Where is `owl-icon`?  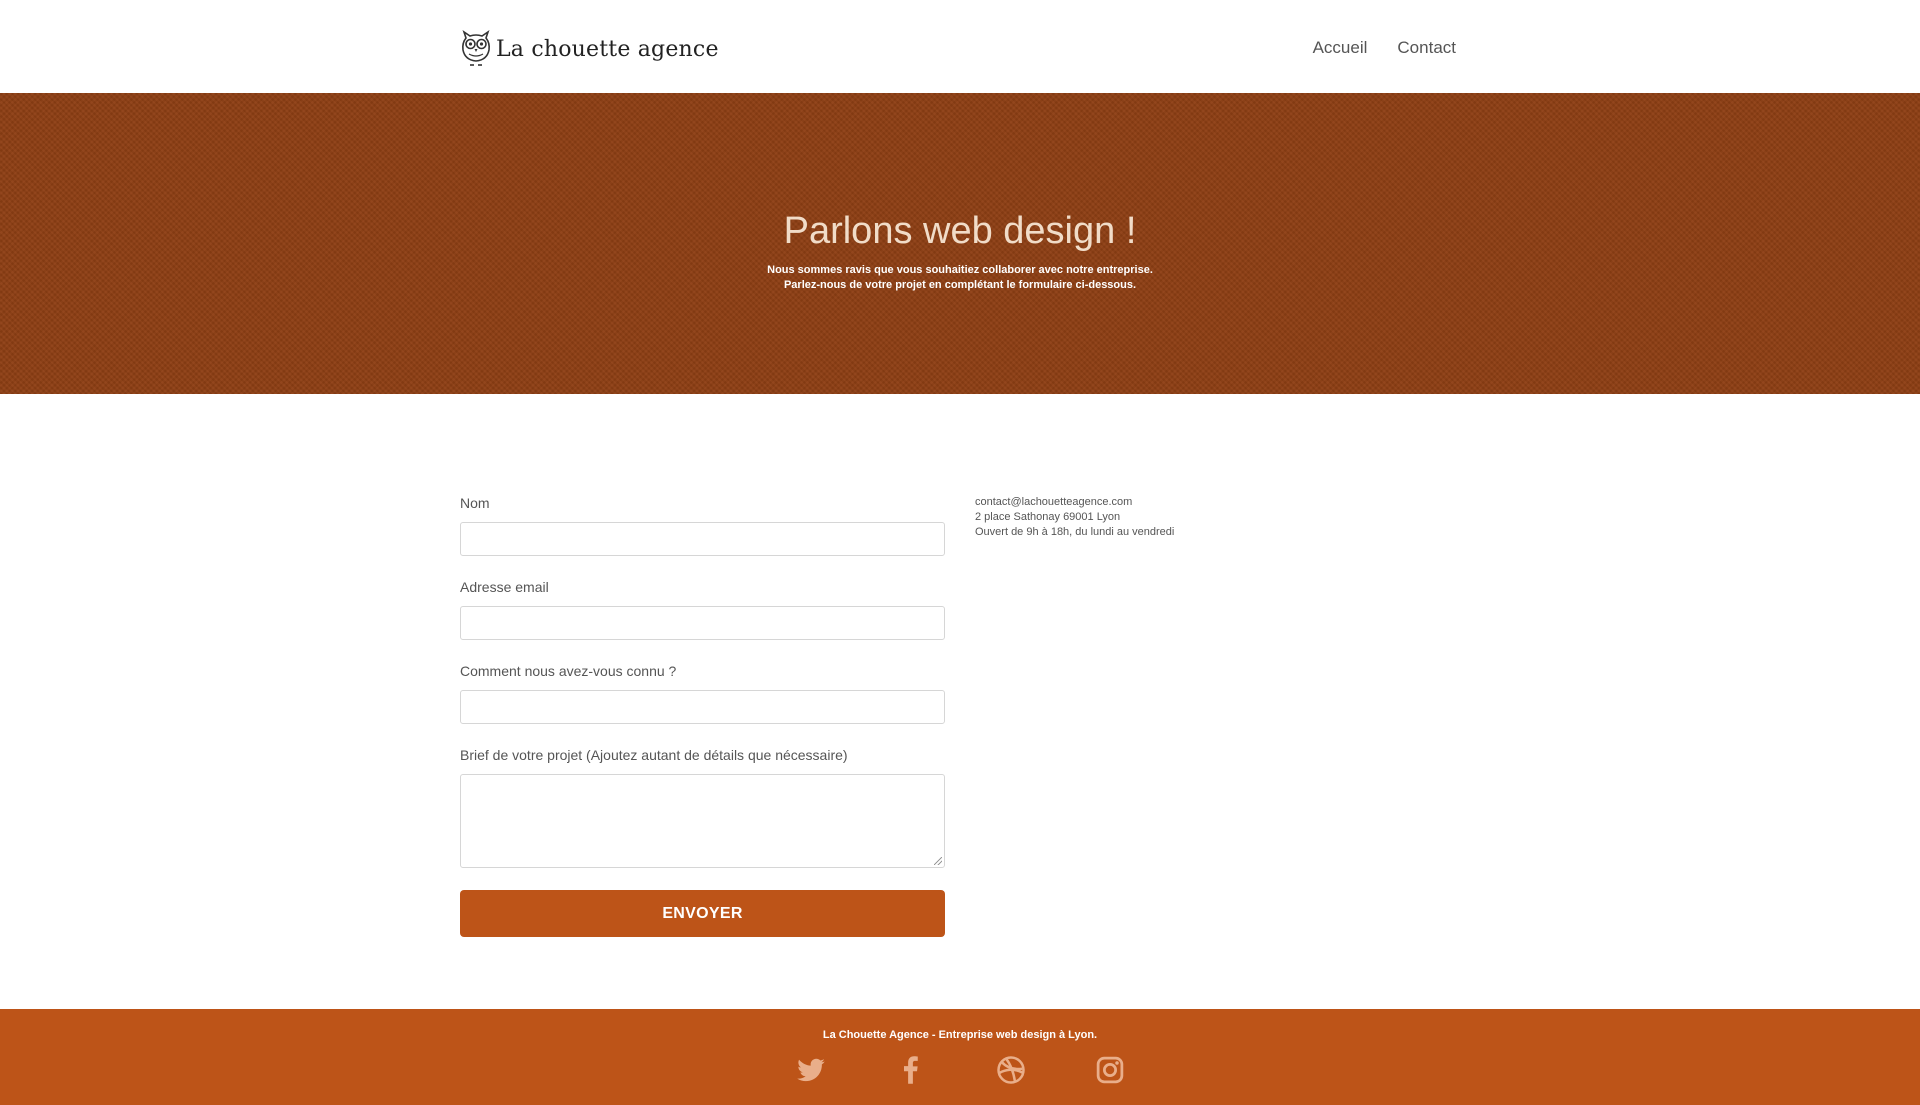
owl-icon is located at coordinates (476, 48).